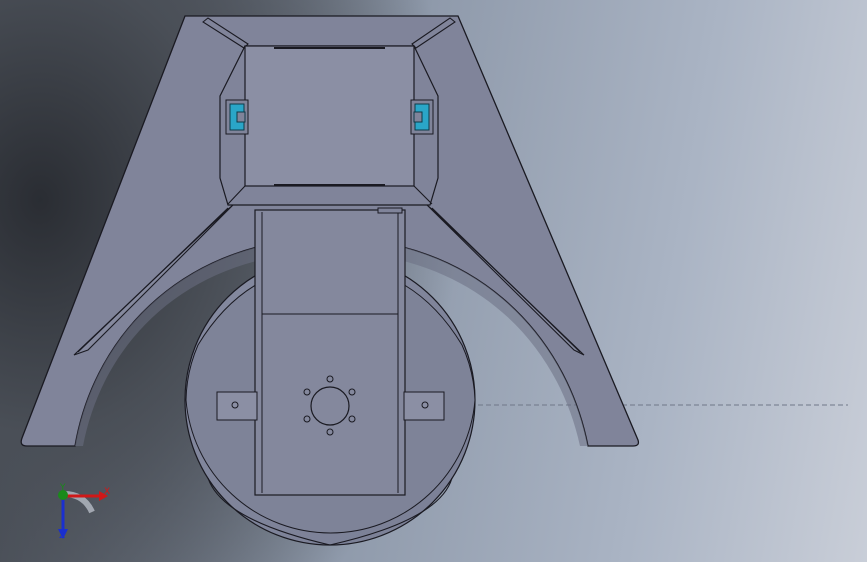  What do you see at coordinates (107, 492) in the screenshot?
I see `x-axis-label: X` at bounding box center [107, 492].